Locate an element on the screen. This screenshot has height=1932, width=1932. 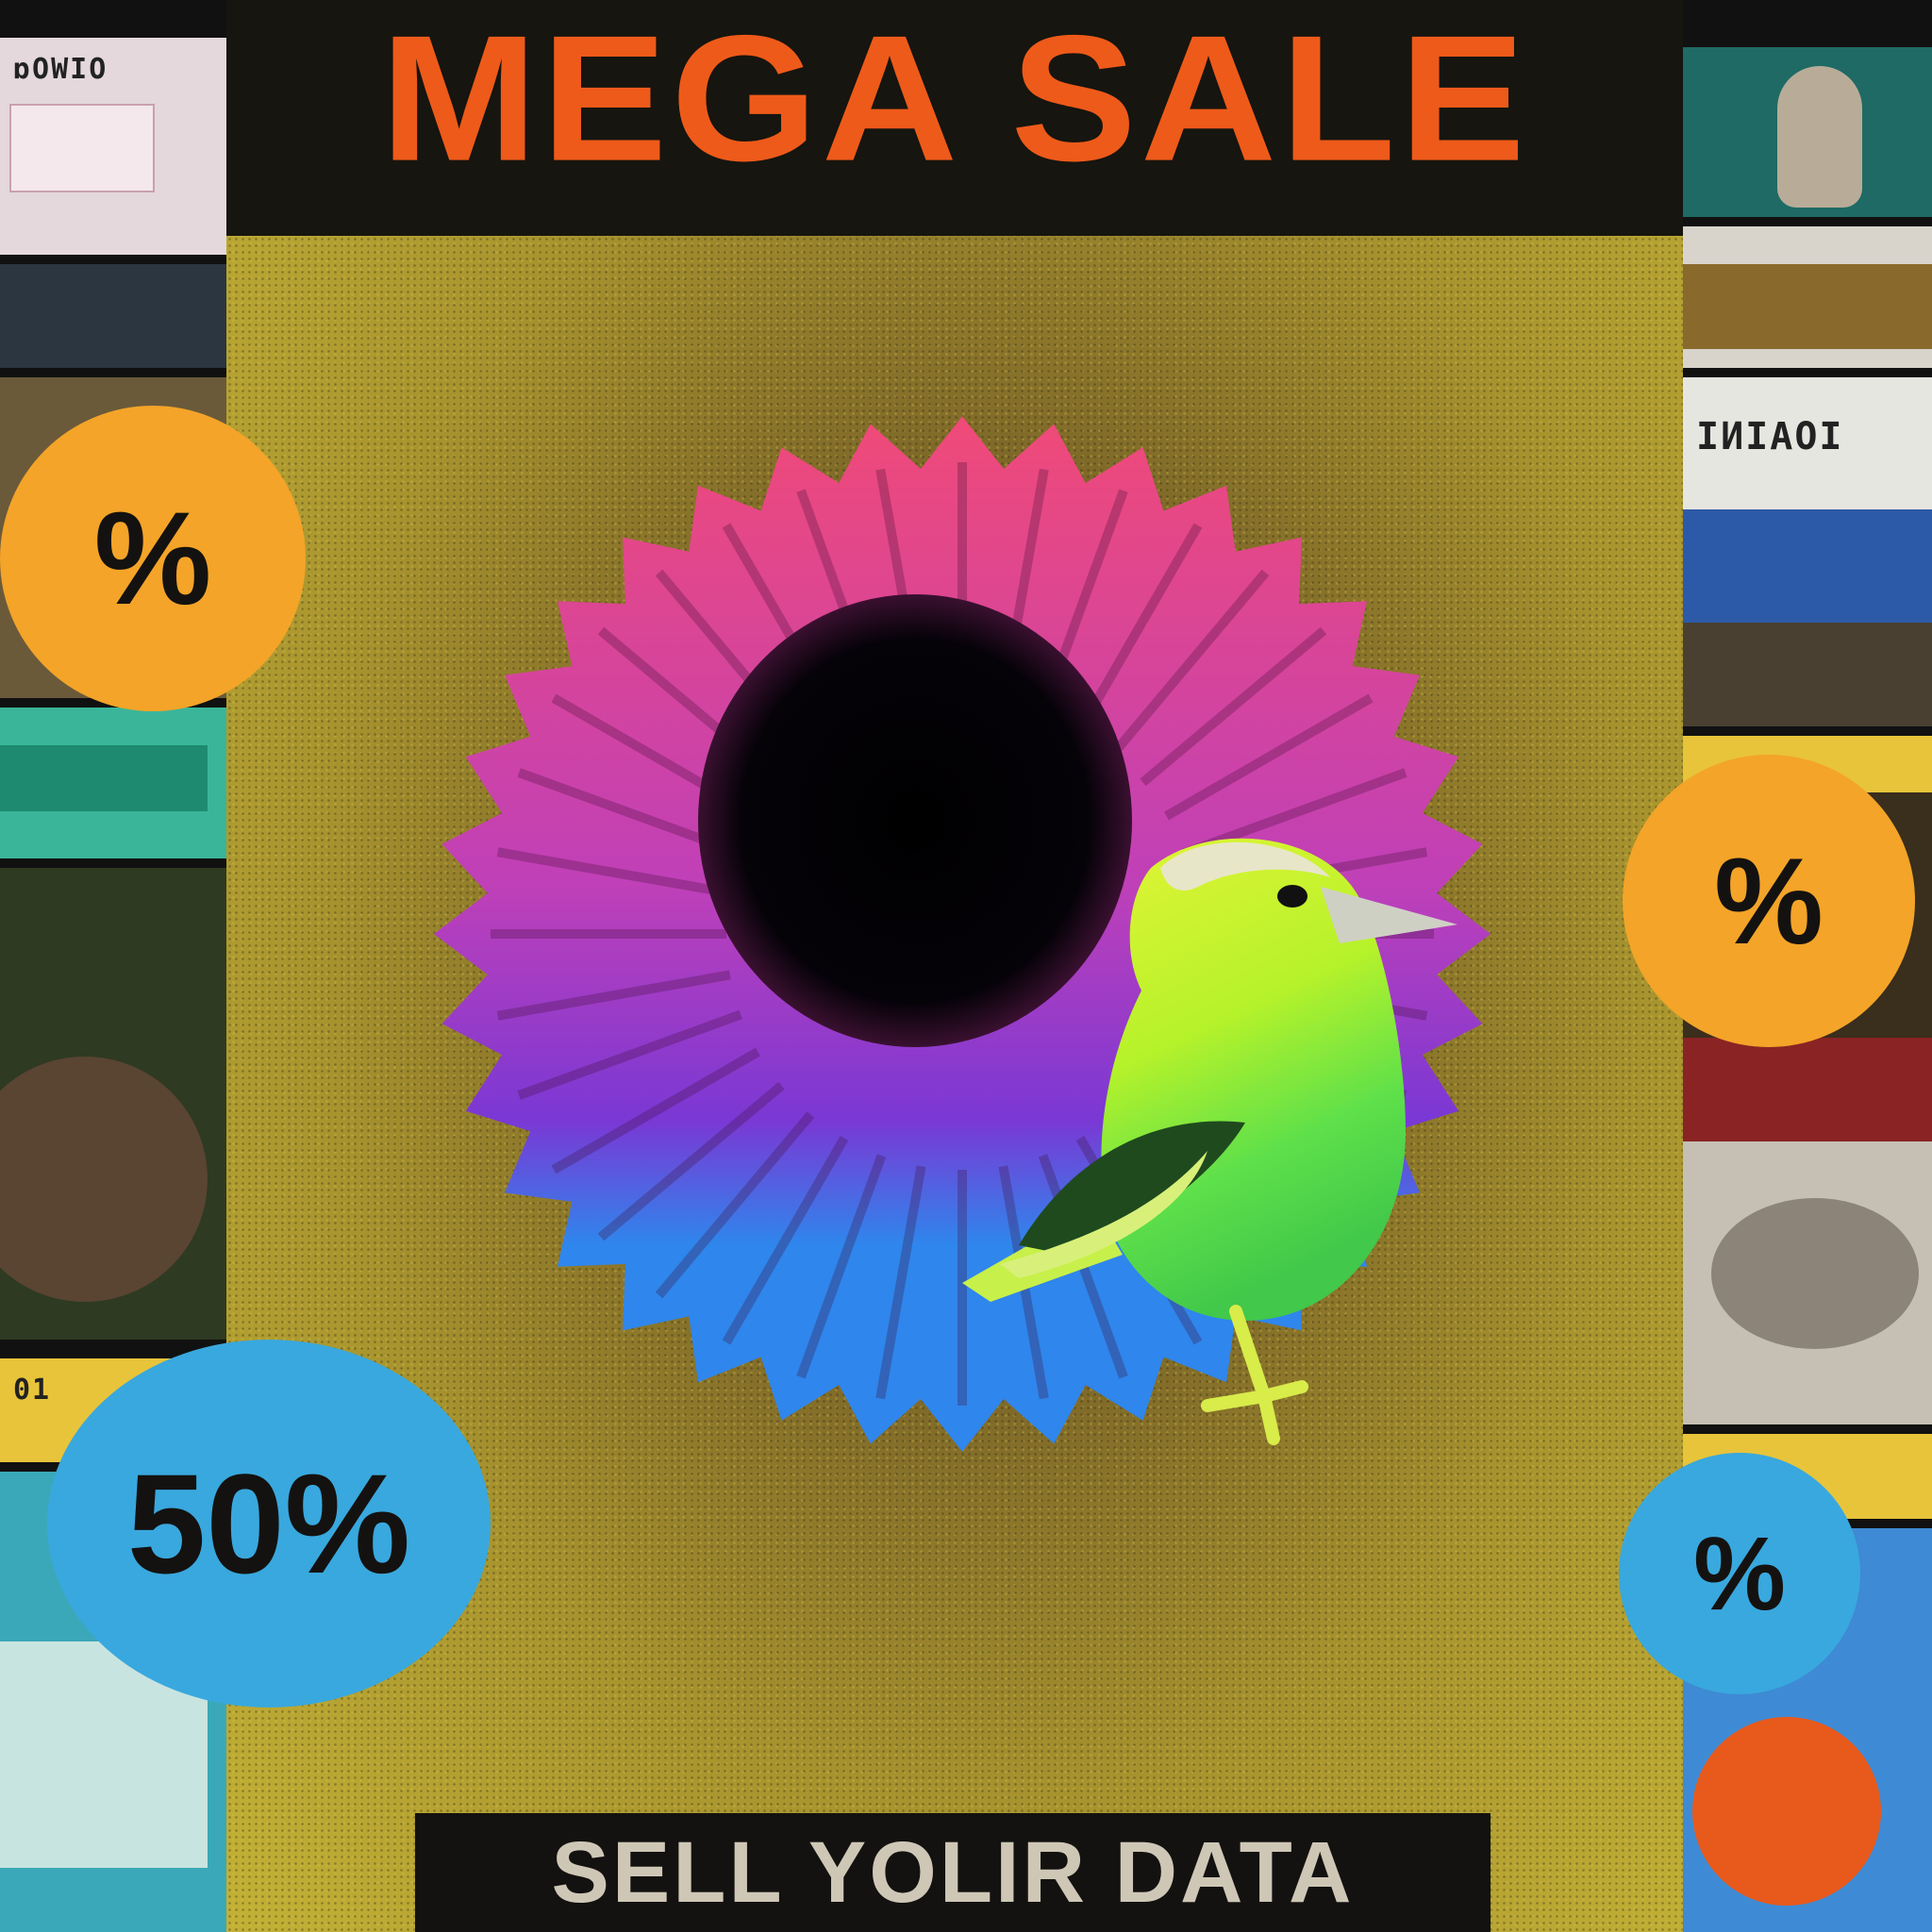
percent-badge-right-blue: % is located at coordinates (1740, 1574).